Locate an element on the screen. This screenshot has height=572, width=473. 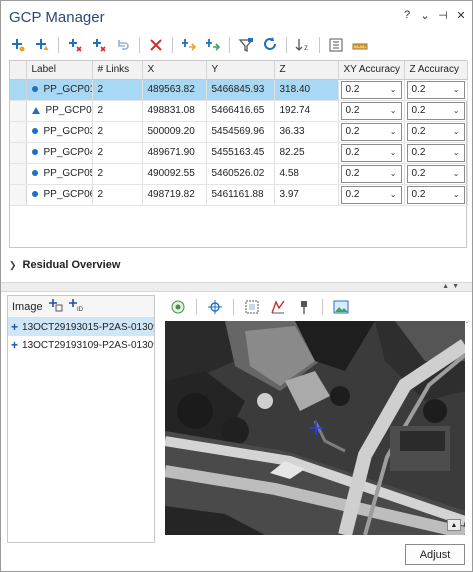
image-display-button is located at coordinates (341, 307).